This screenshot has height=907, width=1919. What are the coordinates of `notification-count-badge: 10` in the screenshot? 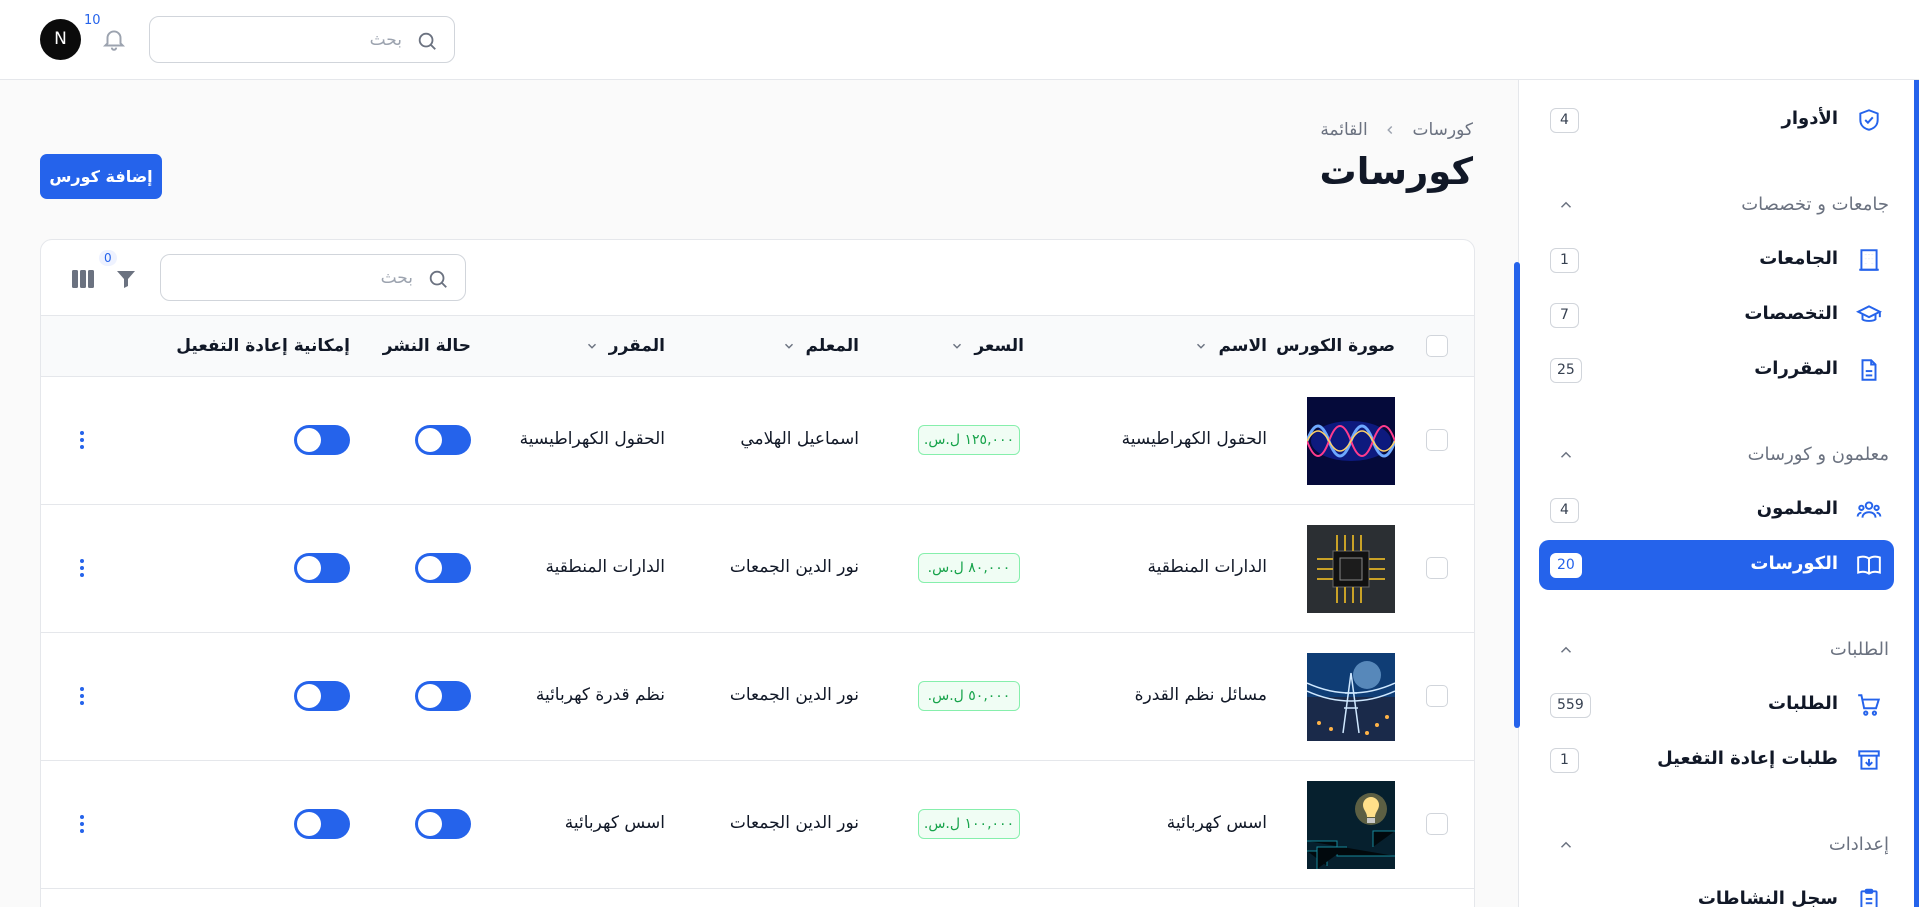 It's located at (92, 20).